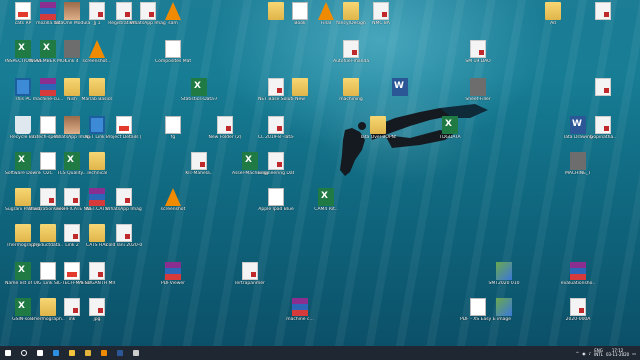  I want to click on word-button, so click(120, 353).